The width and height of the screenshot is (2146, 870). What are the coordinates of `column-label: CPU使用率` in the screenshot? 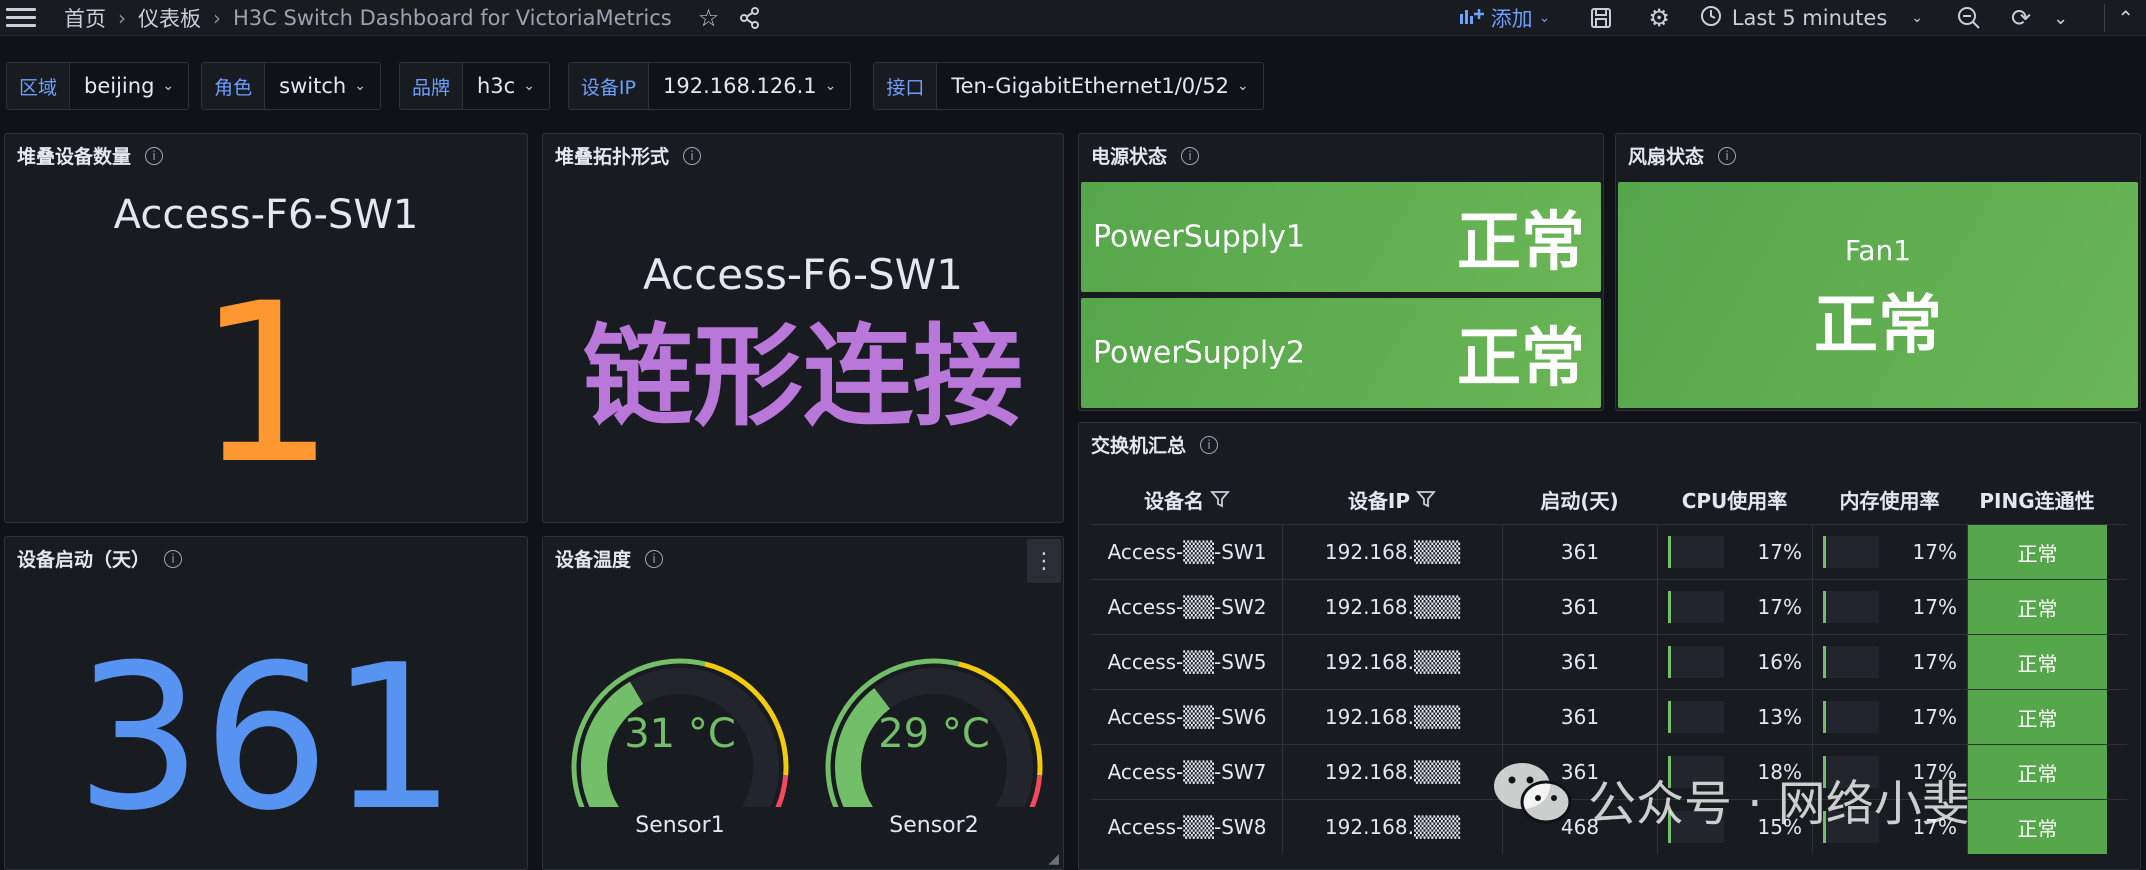 It's located at (1734, 500).